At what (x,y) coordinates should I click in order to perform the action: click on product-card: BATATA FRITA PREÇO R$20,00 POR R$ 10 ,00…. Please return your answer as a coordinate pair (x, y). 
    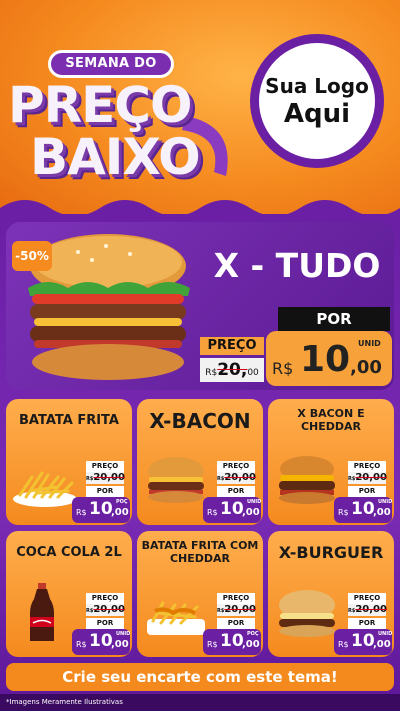
    Looking at the image, I should click on (69, 462).